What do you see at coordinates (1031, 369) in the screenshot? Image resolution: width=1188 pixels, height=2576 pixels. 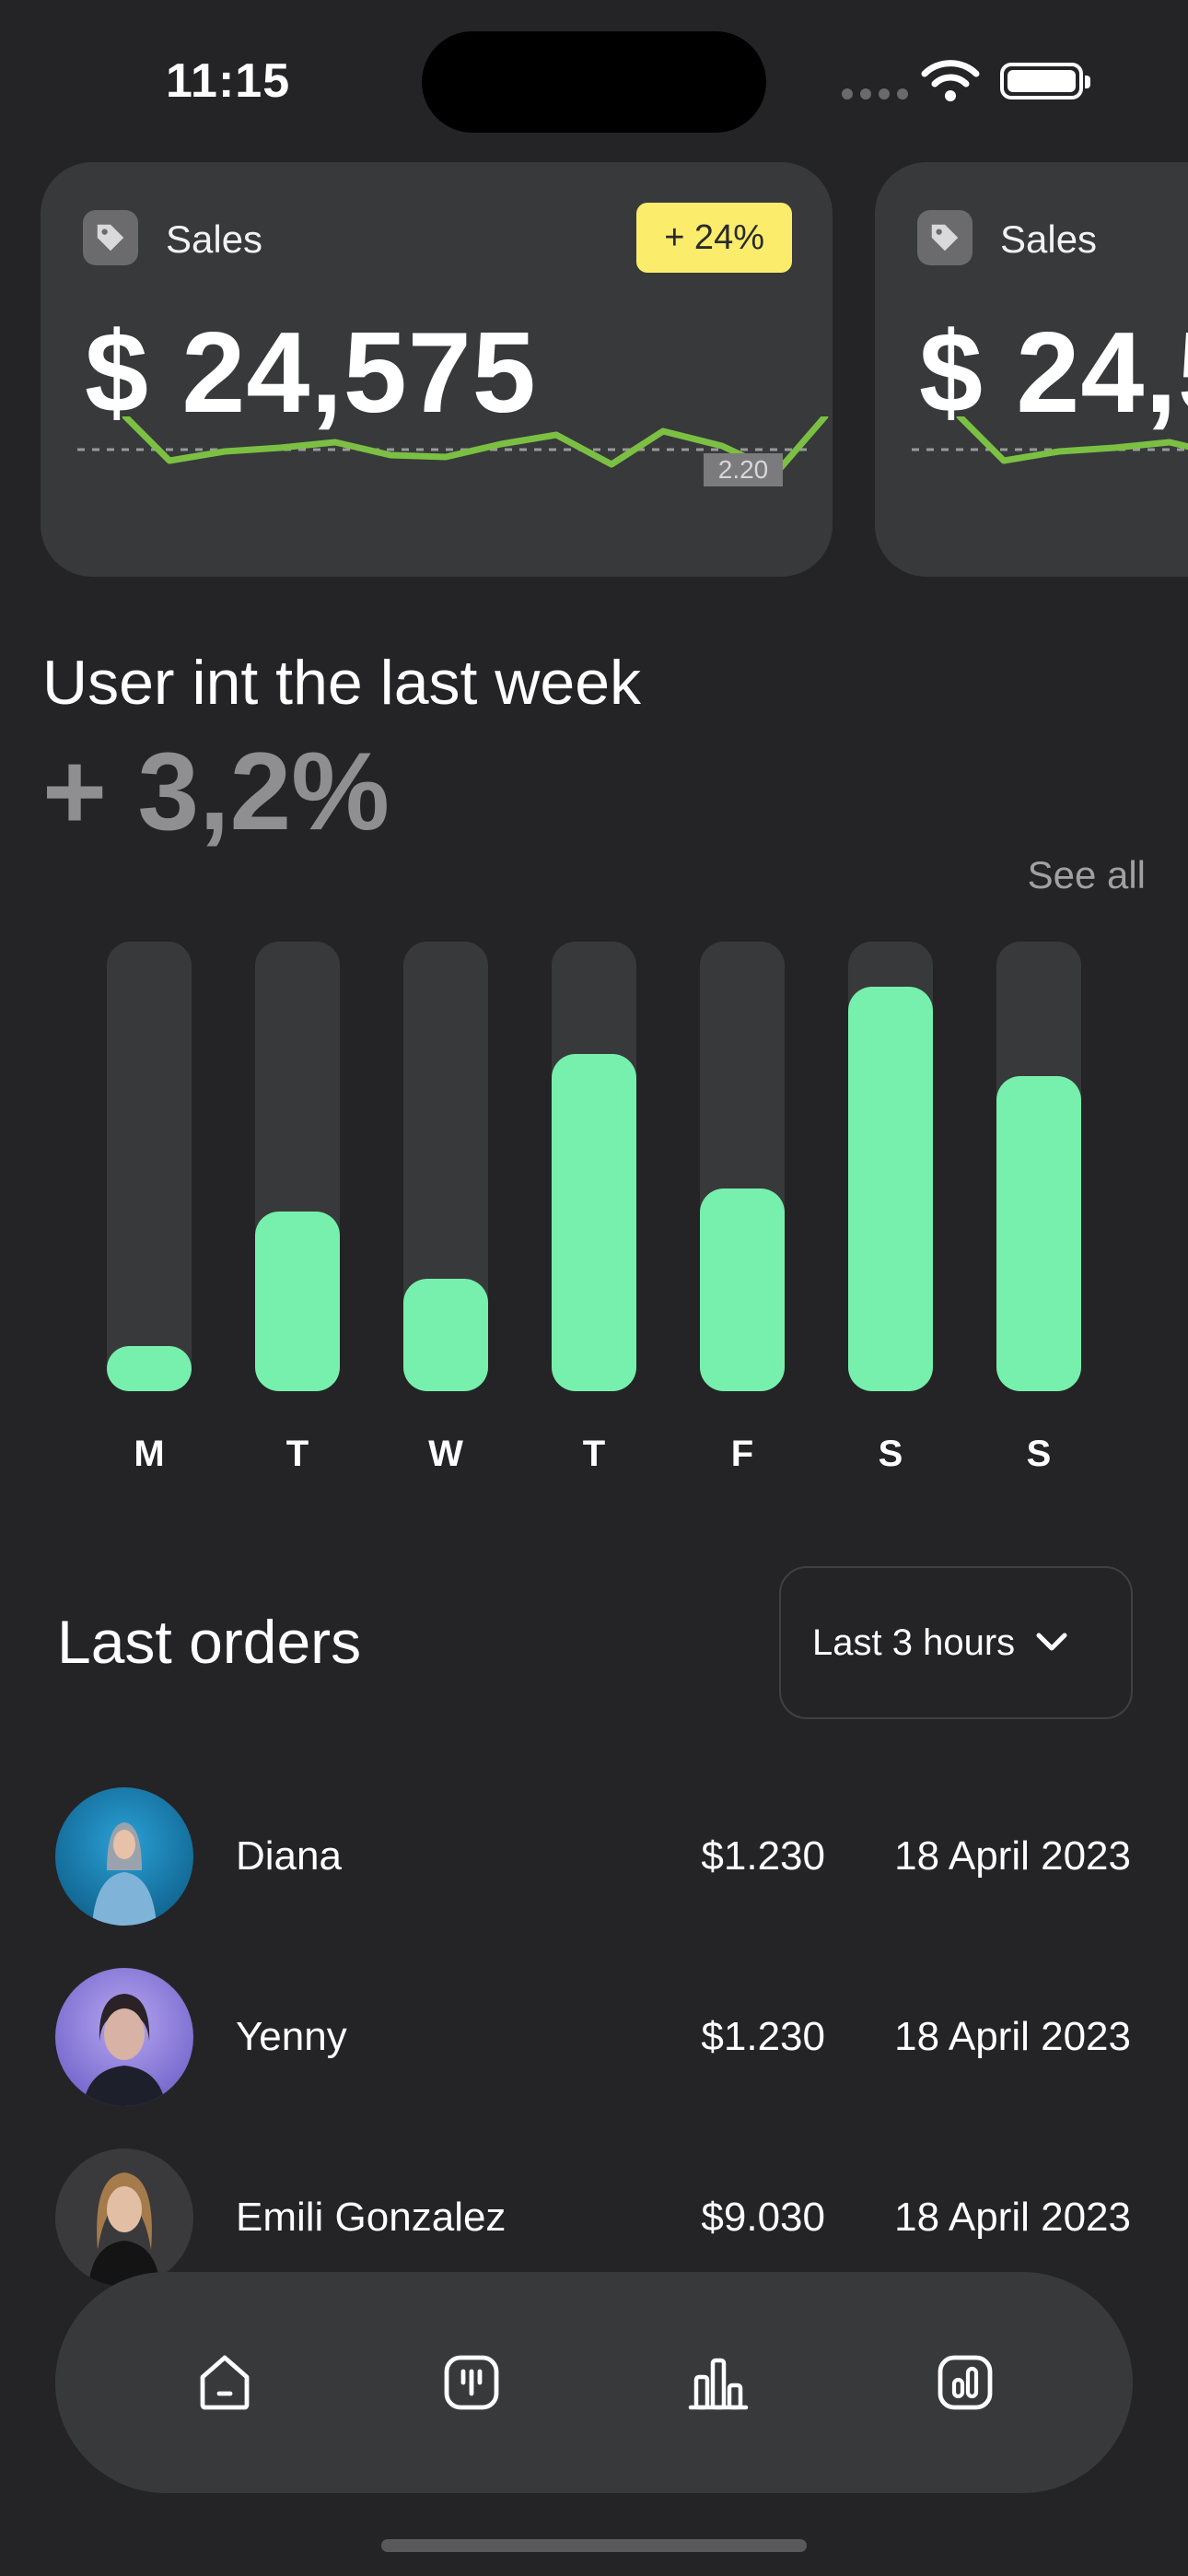 I see `sales-card-secondary: Sales $ 24,575` at bounding box center [1031, 369].